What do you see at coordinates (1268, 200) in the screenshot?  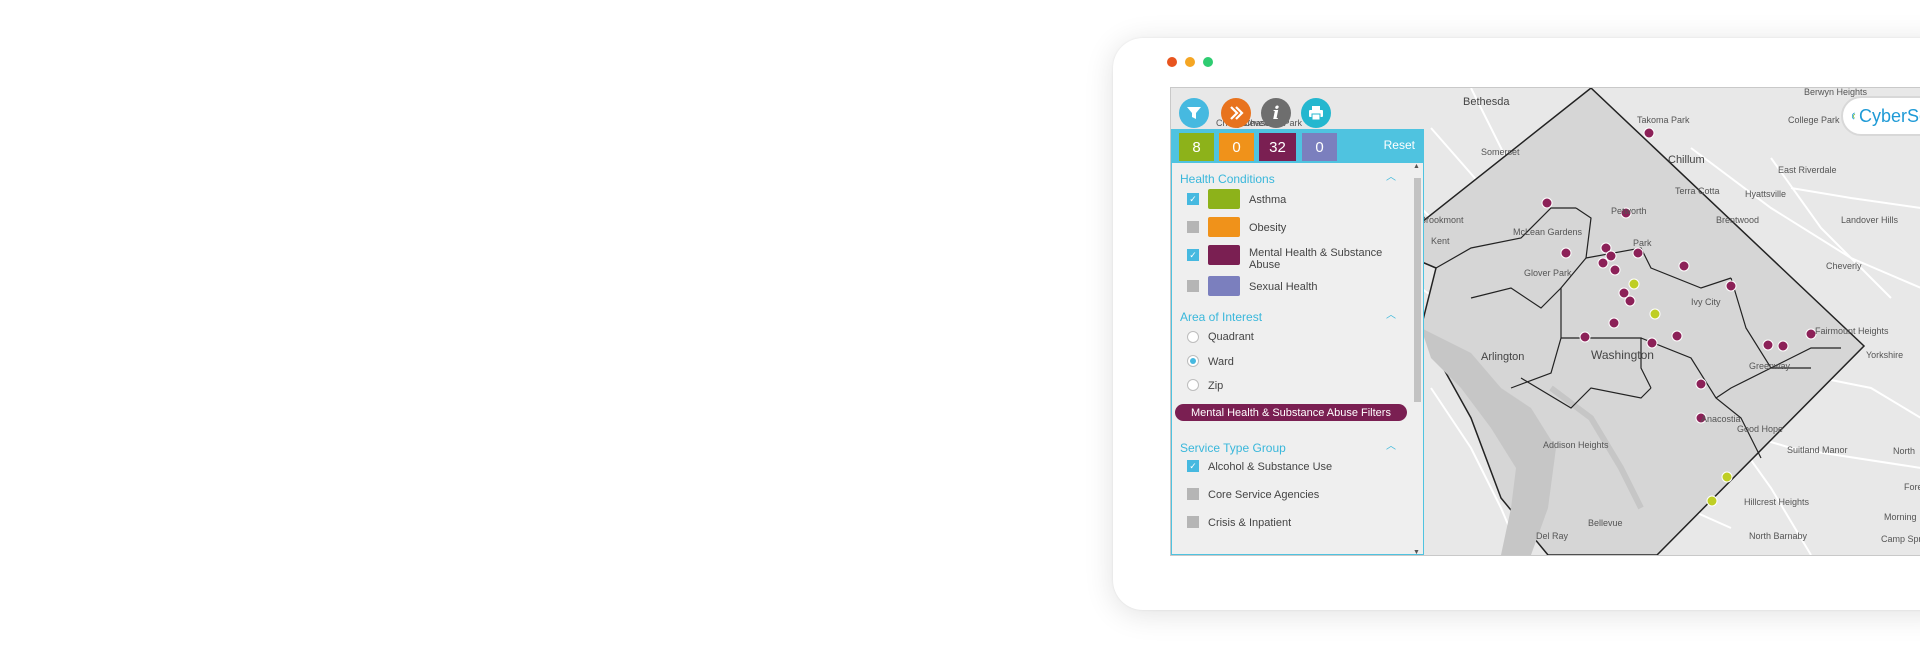 I see `asthma-label: Asthma` at bounding box center [1268, 200].